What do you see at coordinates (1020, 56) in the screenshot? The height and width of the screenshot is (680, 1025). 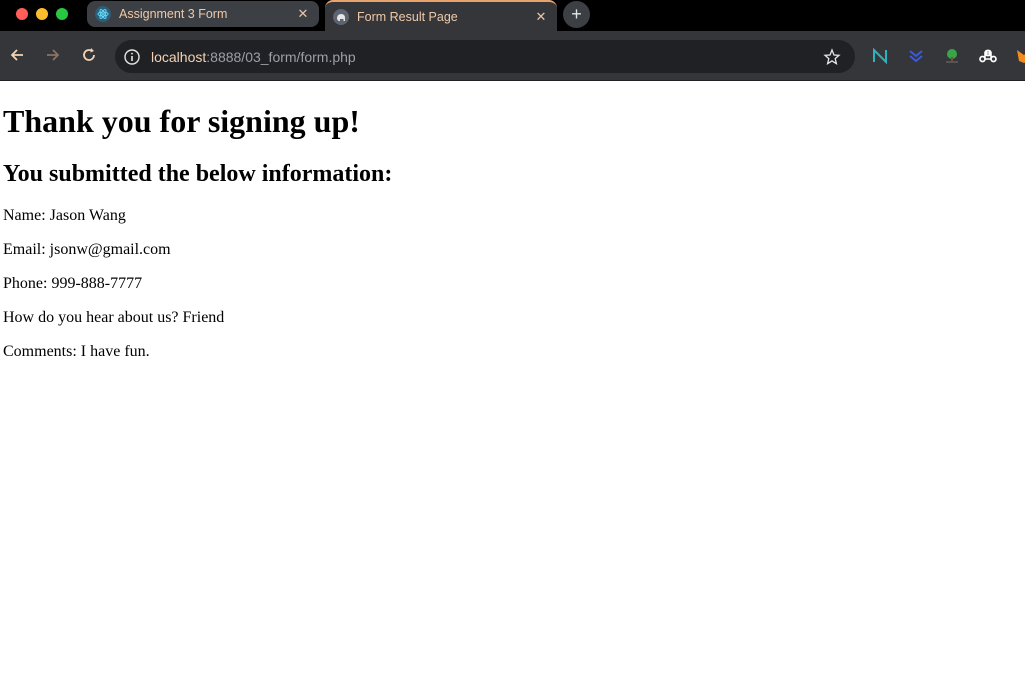 I see `extension-fox-icon` at bounding box center [1020, 56].